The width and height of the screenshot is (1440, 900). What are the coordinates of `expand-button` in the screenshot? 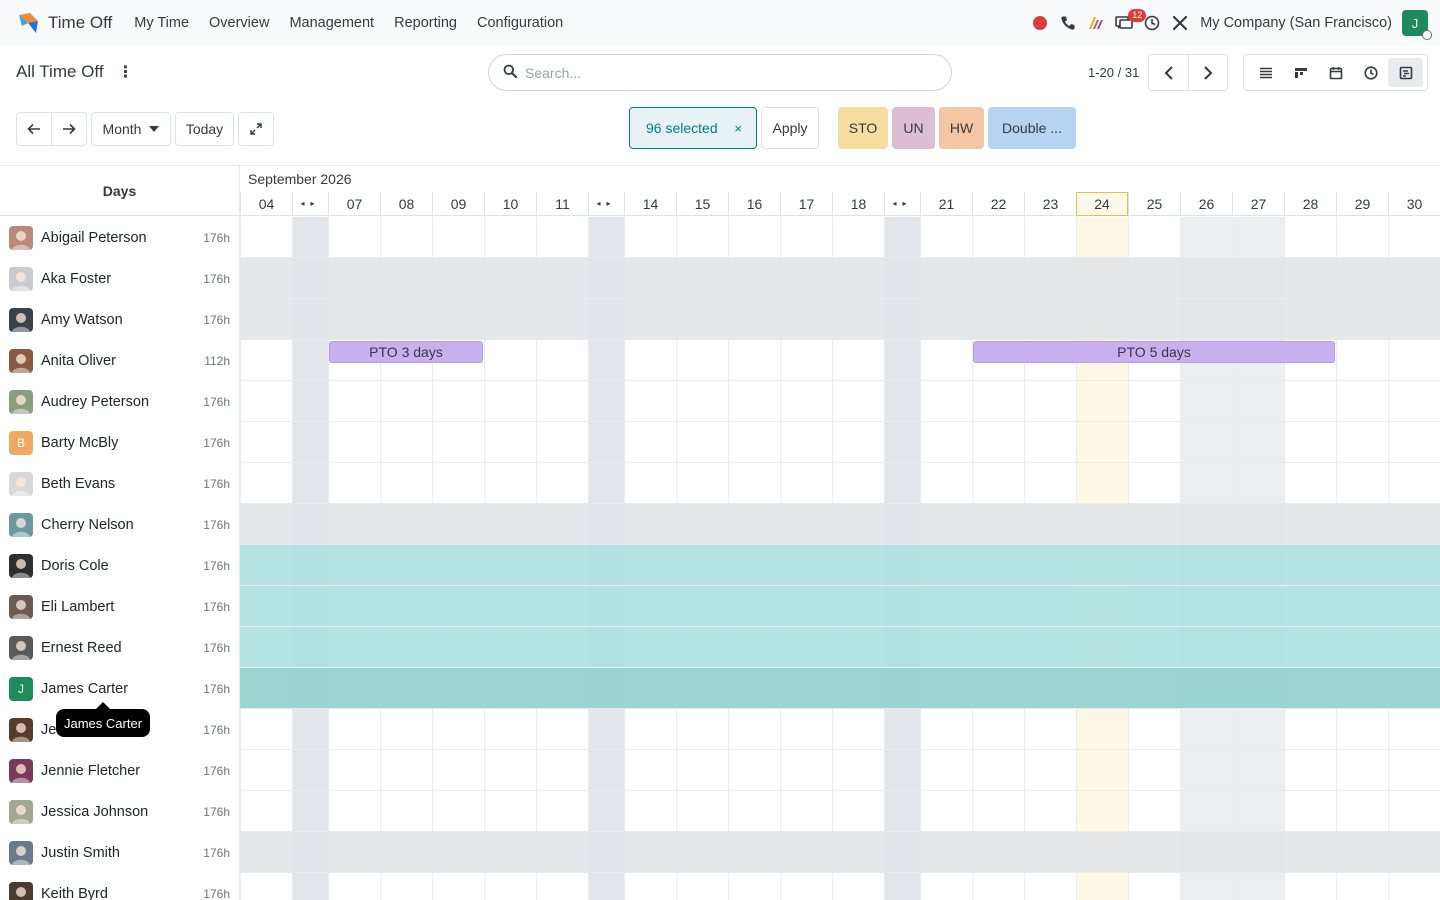 It's located at (256, 129).